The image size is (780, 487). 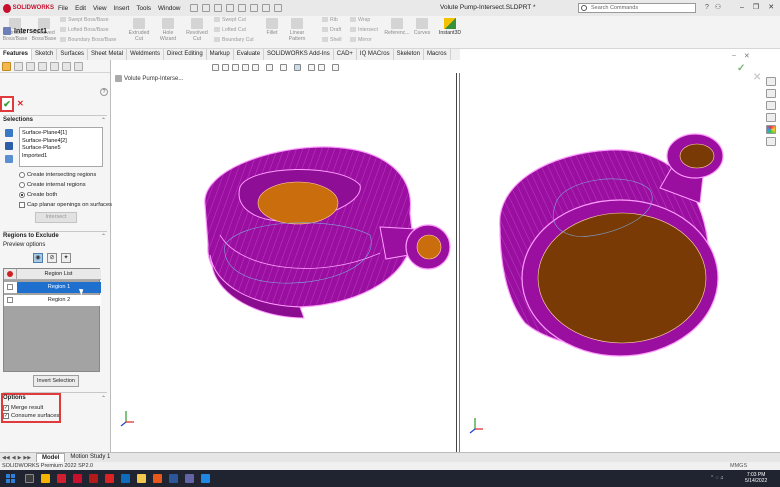 What do you see at coordinates (771, 93) in the screenshot?
I see `resources-icon` at bounding box center [771, 93].